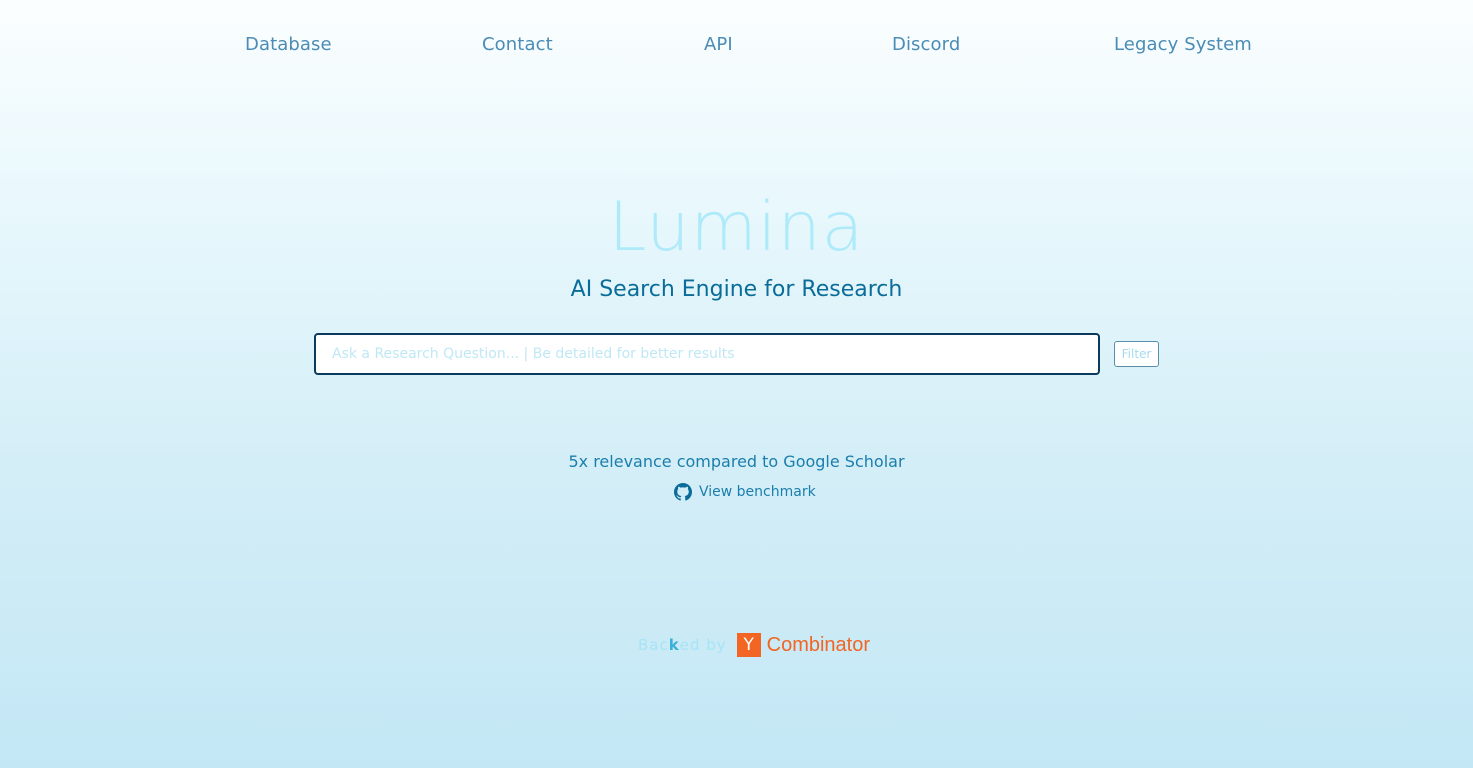  What do you see at coordinates (748, 645) in the screenshot?
I see `yc-logo-icon: Y` at bounding box center [748, 645].